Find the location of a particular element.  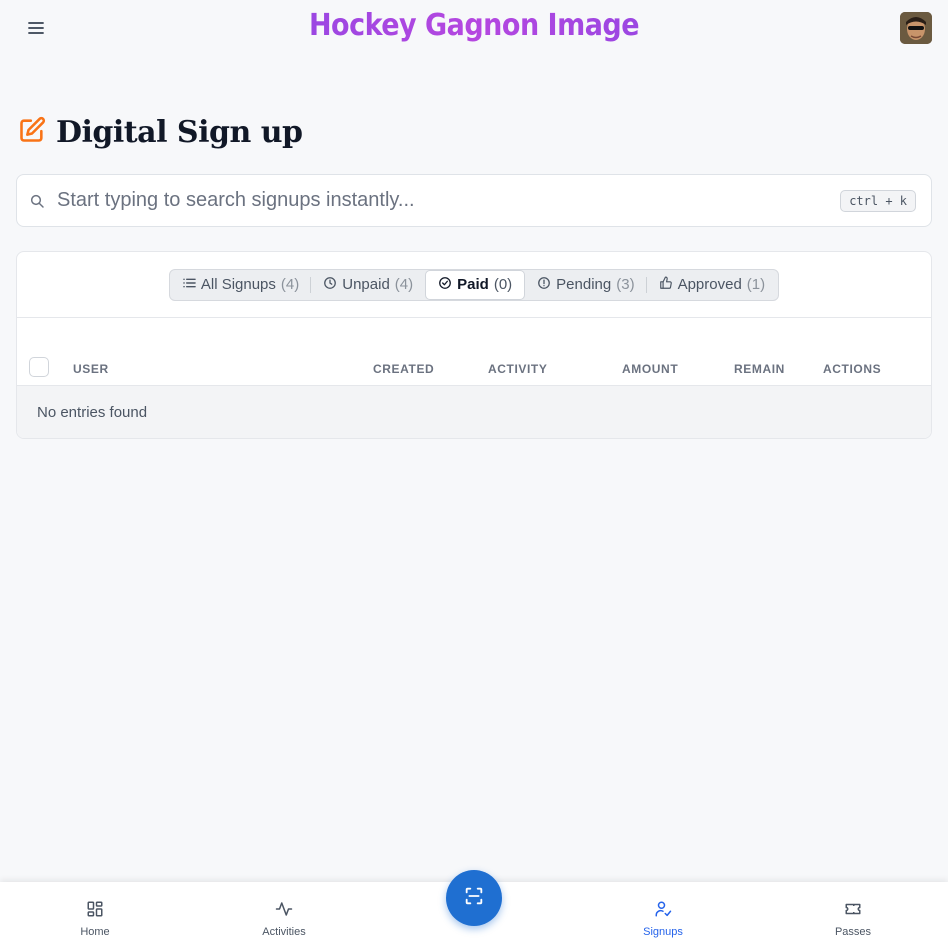

search-icon is located at coordinates (37, 201).